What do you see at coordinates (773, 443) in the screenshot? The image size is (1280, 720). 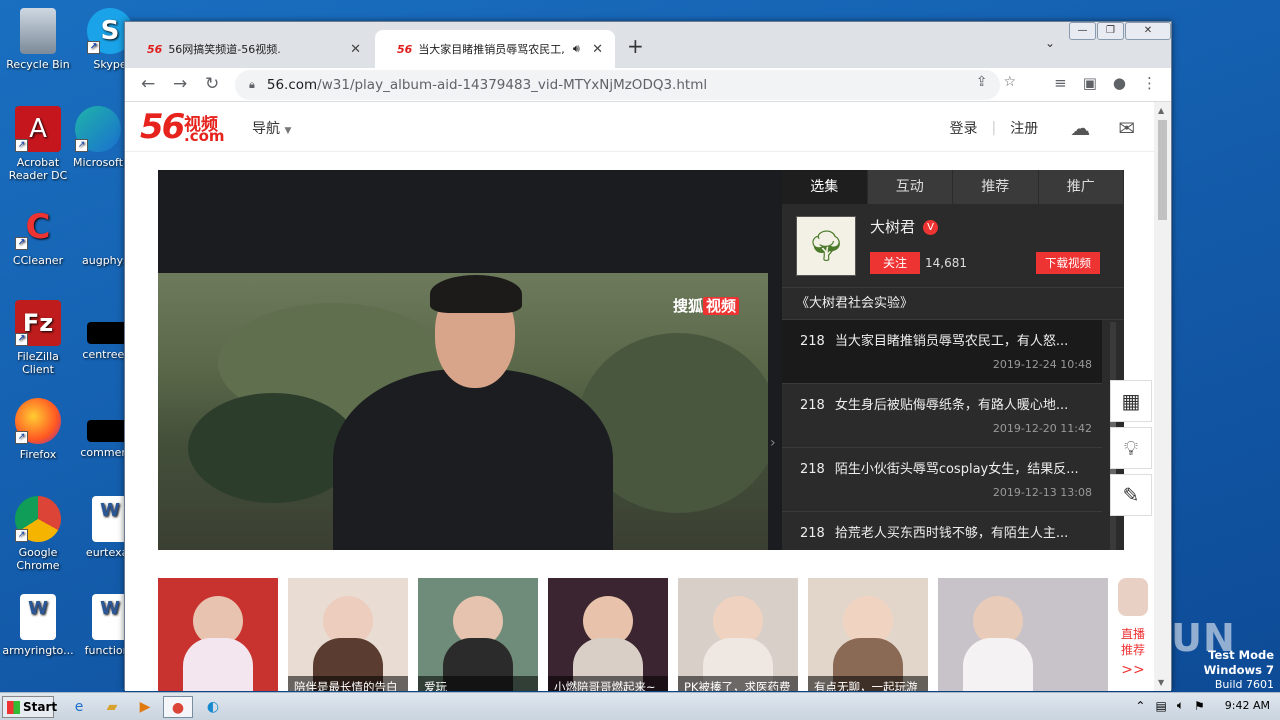 I see `collapse-sidebar-arrow-icon: ›` at bounding box center [773, 443].